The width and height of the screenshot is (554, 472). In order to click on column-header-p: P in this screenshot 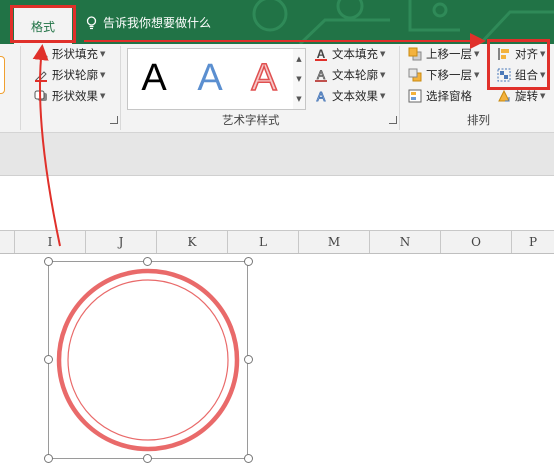, I will do `click(533, 242)`.